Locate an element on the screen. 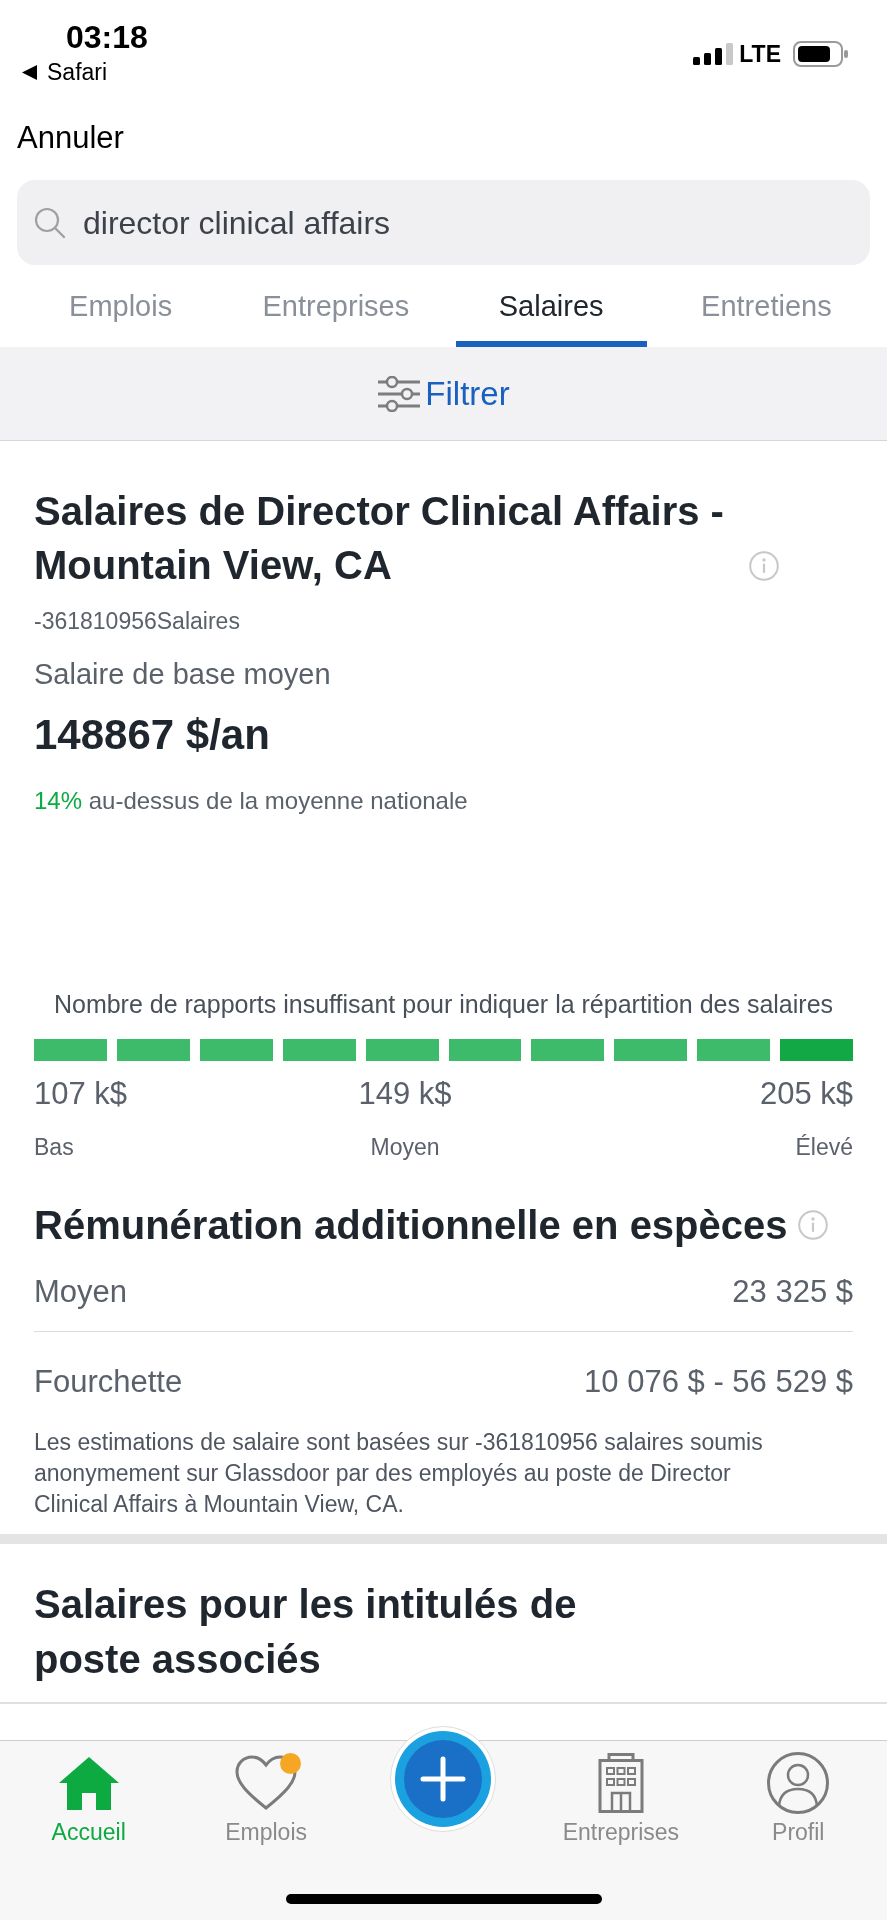 The height and width of the screenshot is (1920, 887). salary-range-label: Élevé is located at coordinates (824, 1147).